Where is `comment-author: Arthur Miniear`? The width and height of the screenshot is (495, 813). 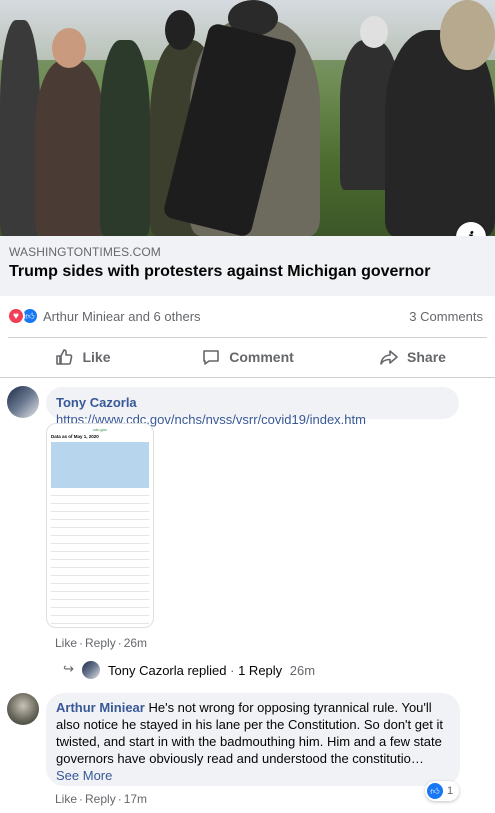
comment-author: Arthur Miniear is located at coordinates (100, 707).